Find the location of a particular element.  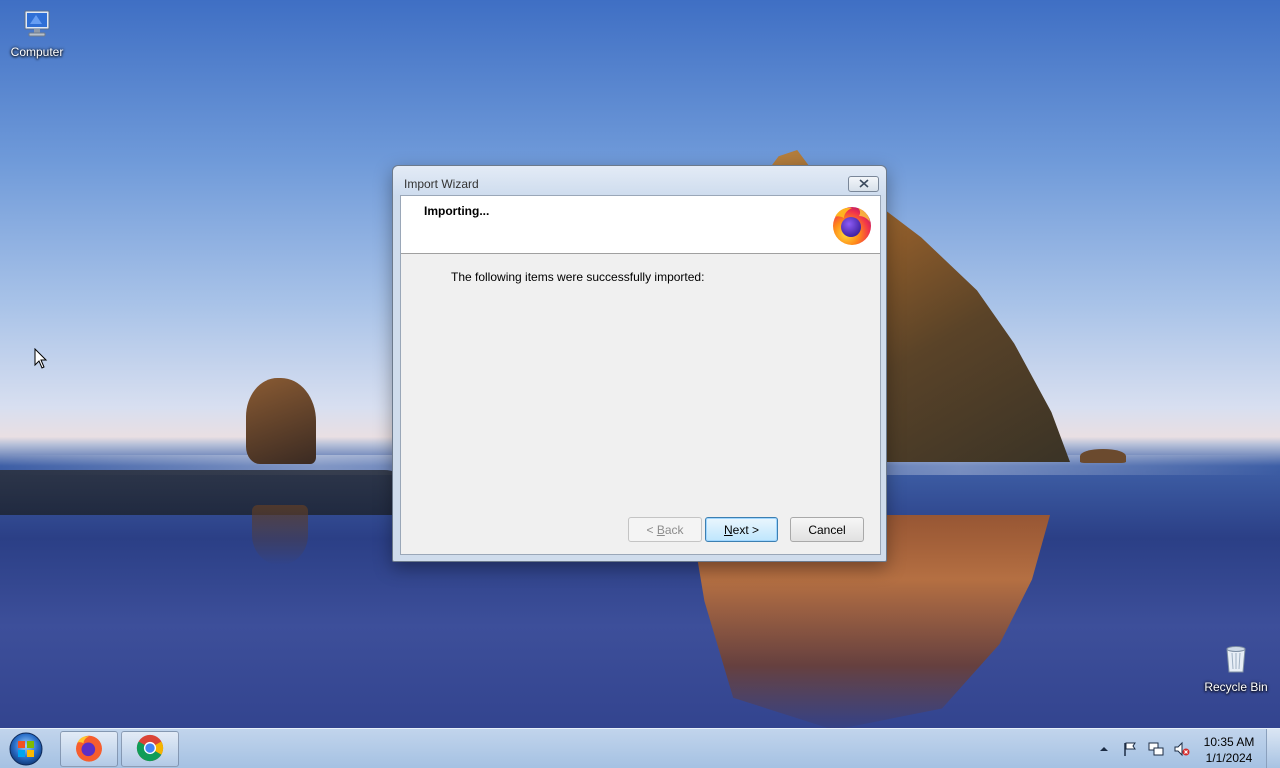

firefox-icon is located at coordinates (89, 749).